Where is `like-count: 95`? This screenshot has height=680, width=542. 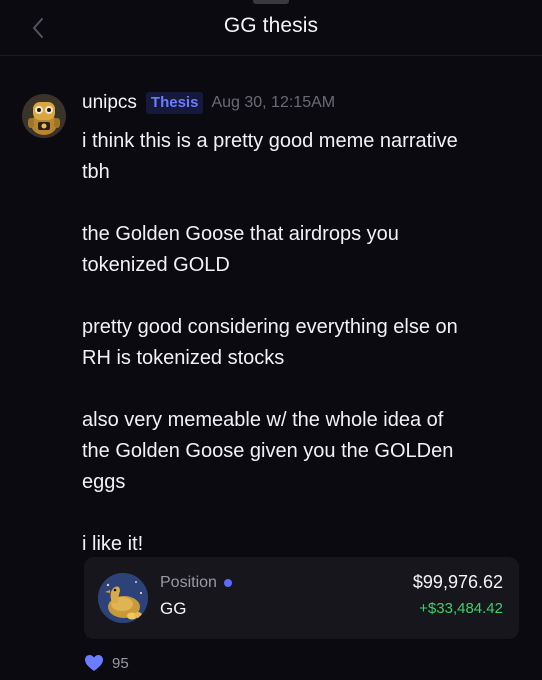 like-count: 95 is located at coordinates (120, 663).